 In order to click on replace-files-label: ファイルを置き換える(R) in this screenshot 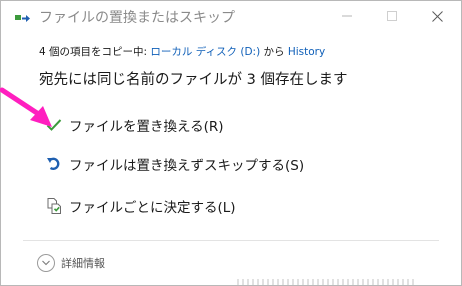, I will do `click(146, 127)`.